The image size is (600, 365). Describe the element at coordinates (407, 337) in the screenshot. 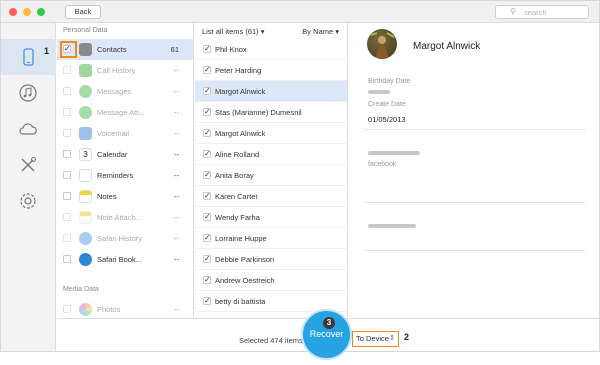

I see `step-marker-2: 2` at that location.